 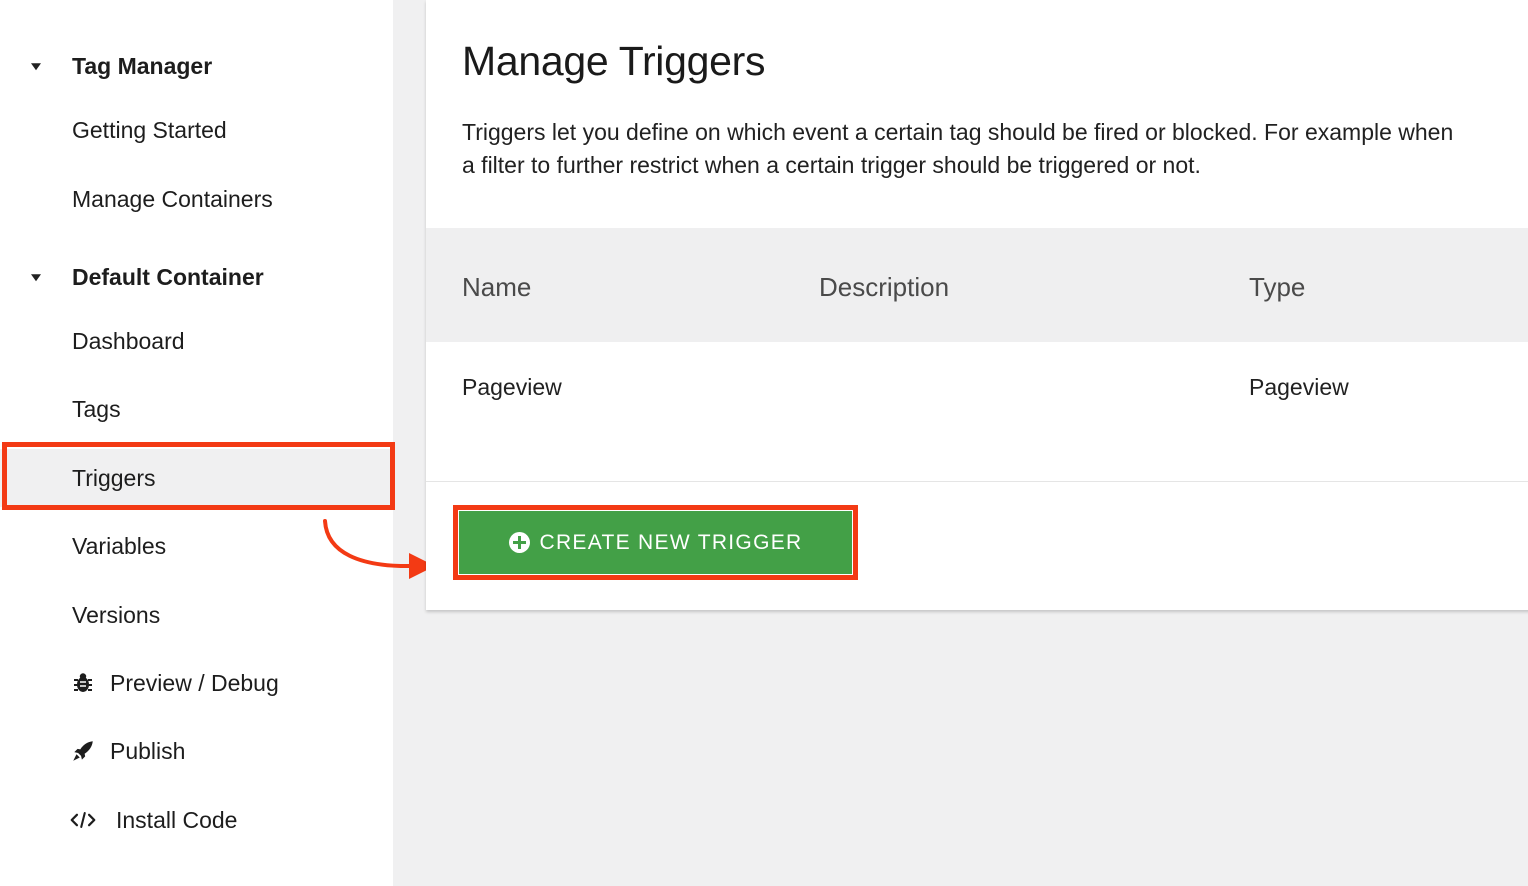 What do you see at coordinates (196, 751) in the screenshot?
I see `sidebar-item-publish: Publish` at bounding box center [196, 751].